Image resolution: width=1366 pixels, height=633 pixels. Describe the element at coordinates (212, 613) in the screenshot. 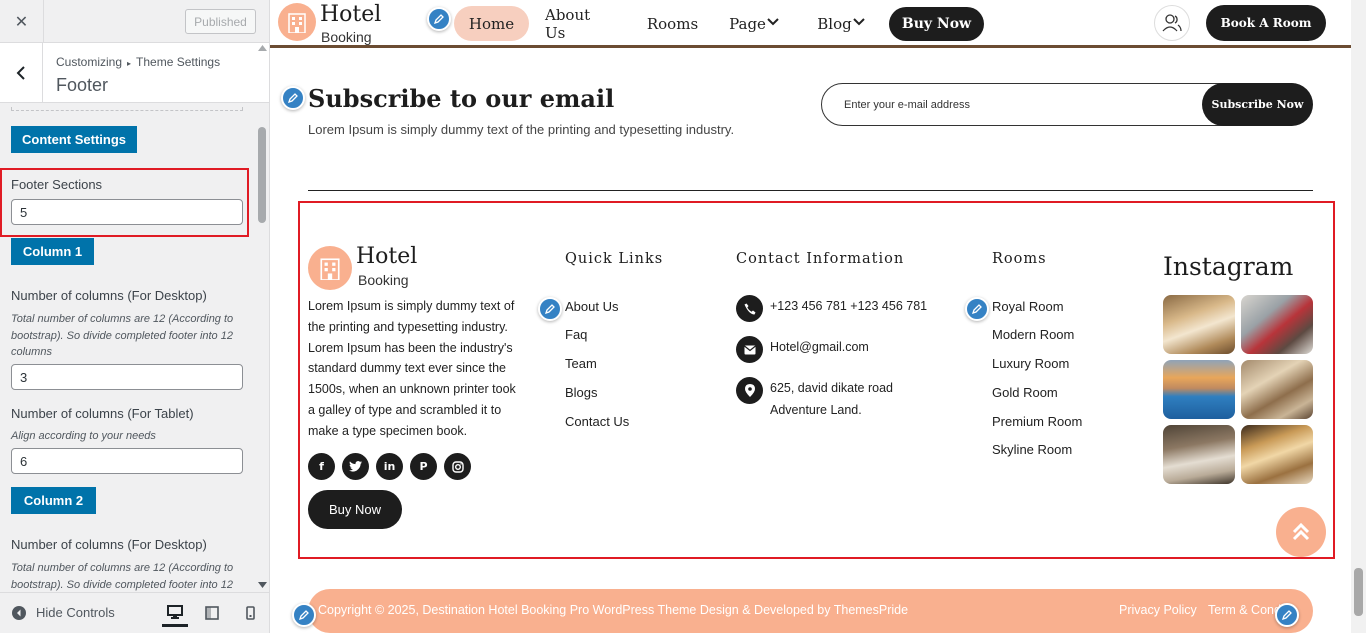

I see `tablet-preview-icon` at that location.